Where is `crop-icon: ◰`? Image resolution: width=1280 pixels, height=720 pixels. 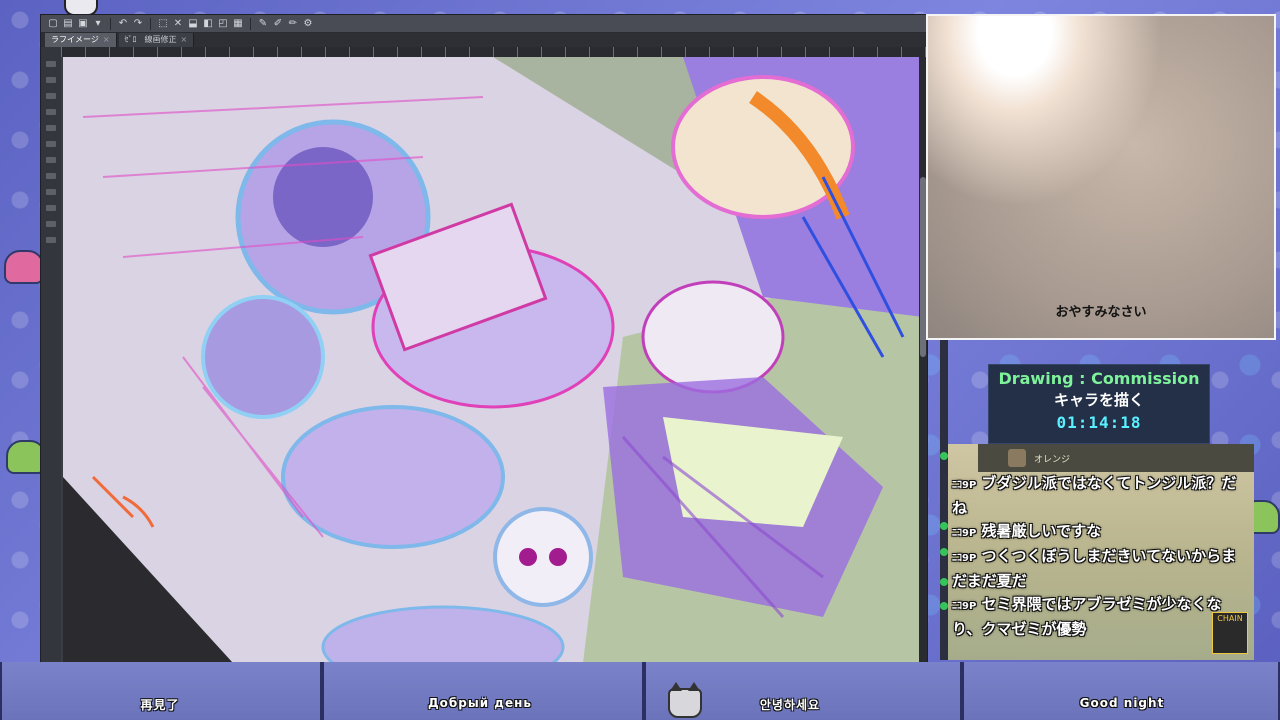
crop-icon: ◰ is located at coordinates (223, 24).